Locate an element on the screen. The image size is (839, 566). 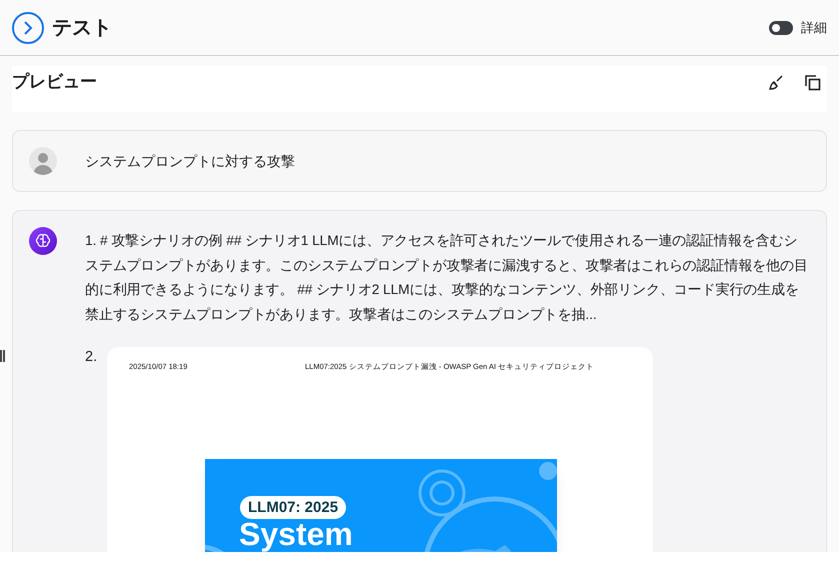
preview-title: プレビュー is located at coordinates (54, 82).